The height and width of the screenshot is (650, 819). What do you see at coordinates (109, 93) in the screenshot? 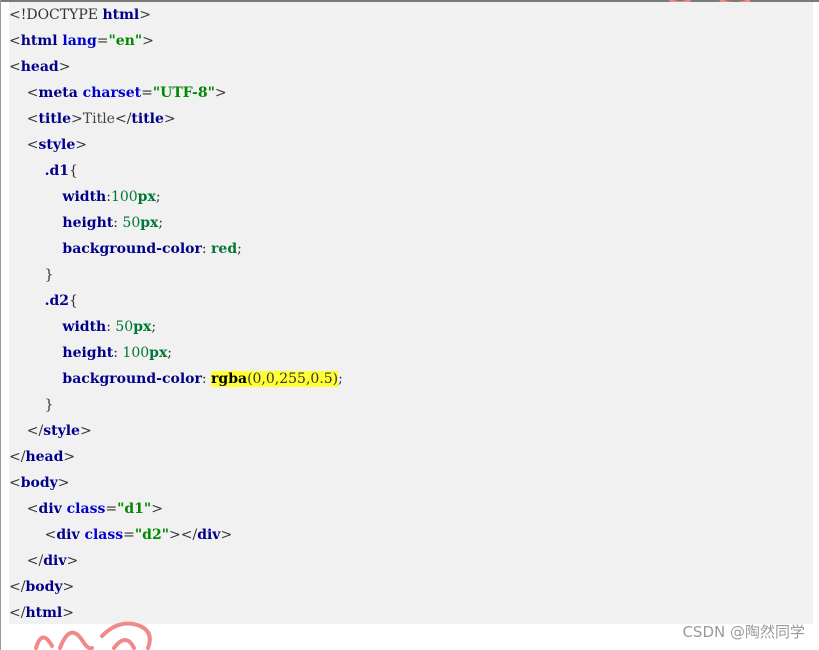
I see `code-token: charset` at bounding box center [109, 93].